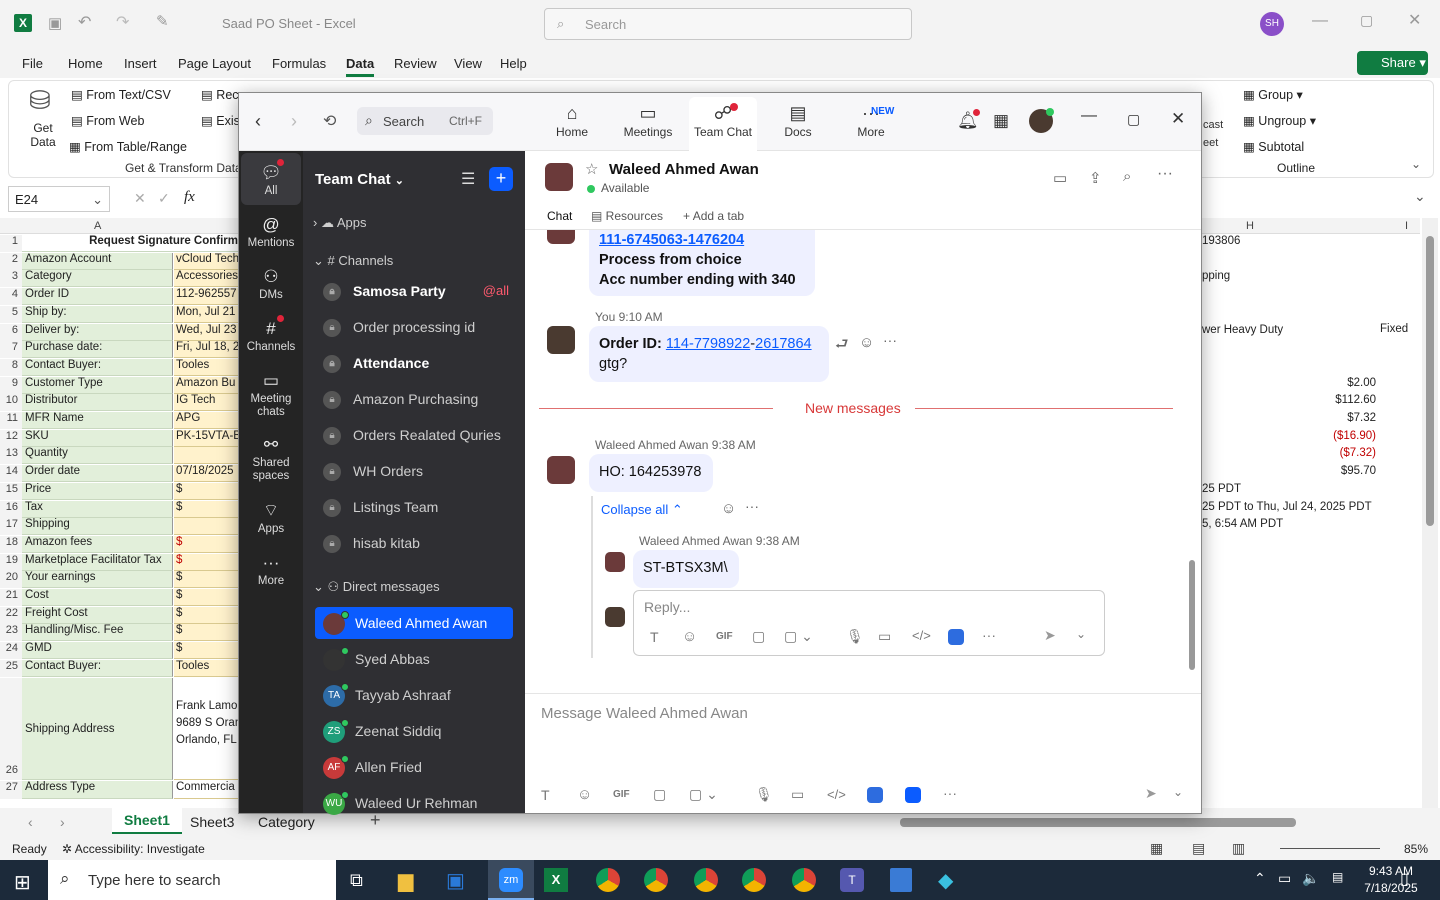 This screenshot has height=900, width=1440. I want to click on back-icon: ‹, so click(258, 121).